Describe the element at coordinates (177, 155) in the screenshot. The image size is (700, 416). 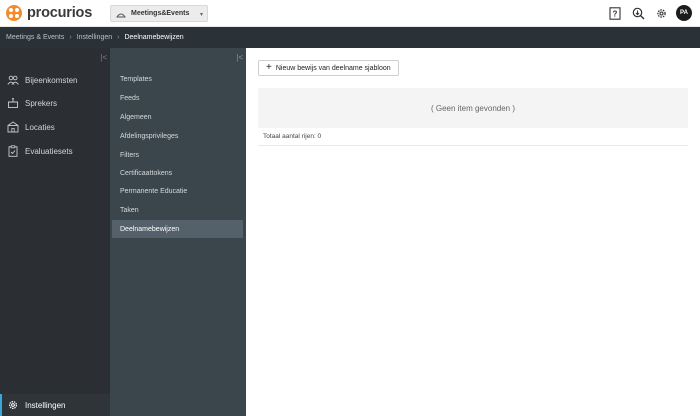
I see `subnav-item-filters: Filters` at that location.